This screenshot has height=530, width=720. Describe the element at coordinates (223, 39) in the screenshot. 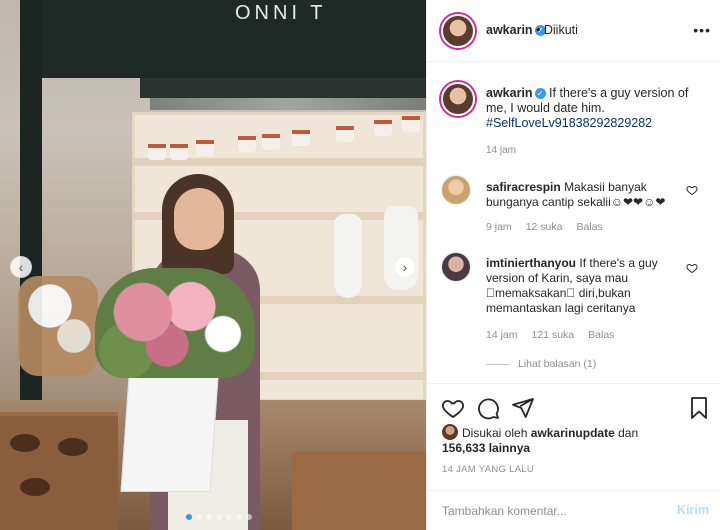

I see `photo-storefront` at that location.